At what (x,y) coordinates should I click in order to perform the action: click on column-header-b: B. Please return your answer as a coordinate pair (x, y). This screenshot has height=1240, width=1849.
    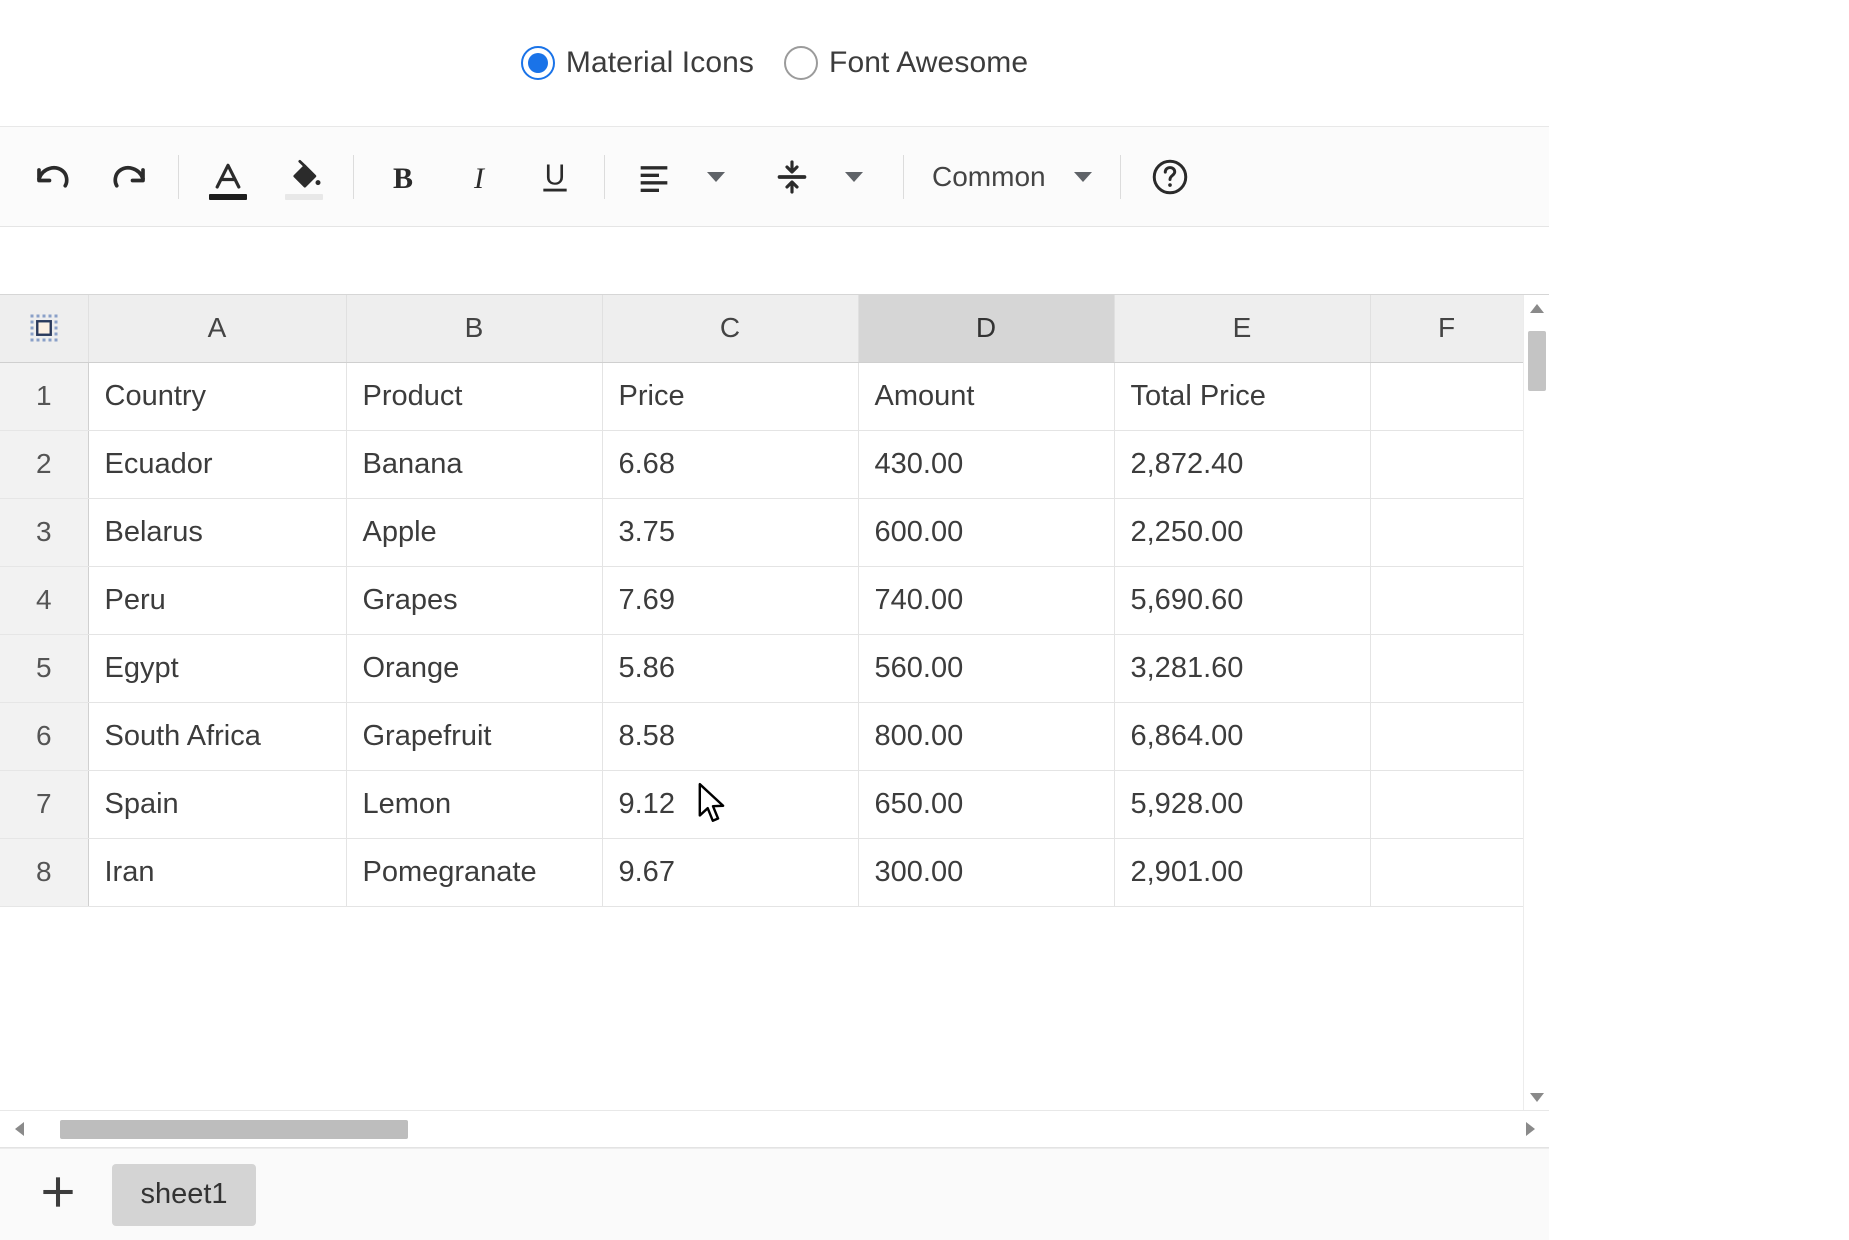
    Looking at the image, I should click on (474, 329).